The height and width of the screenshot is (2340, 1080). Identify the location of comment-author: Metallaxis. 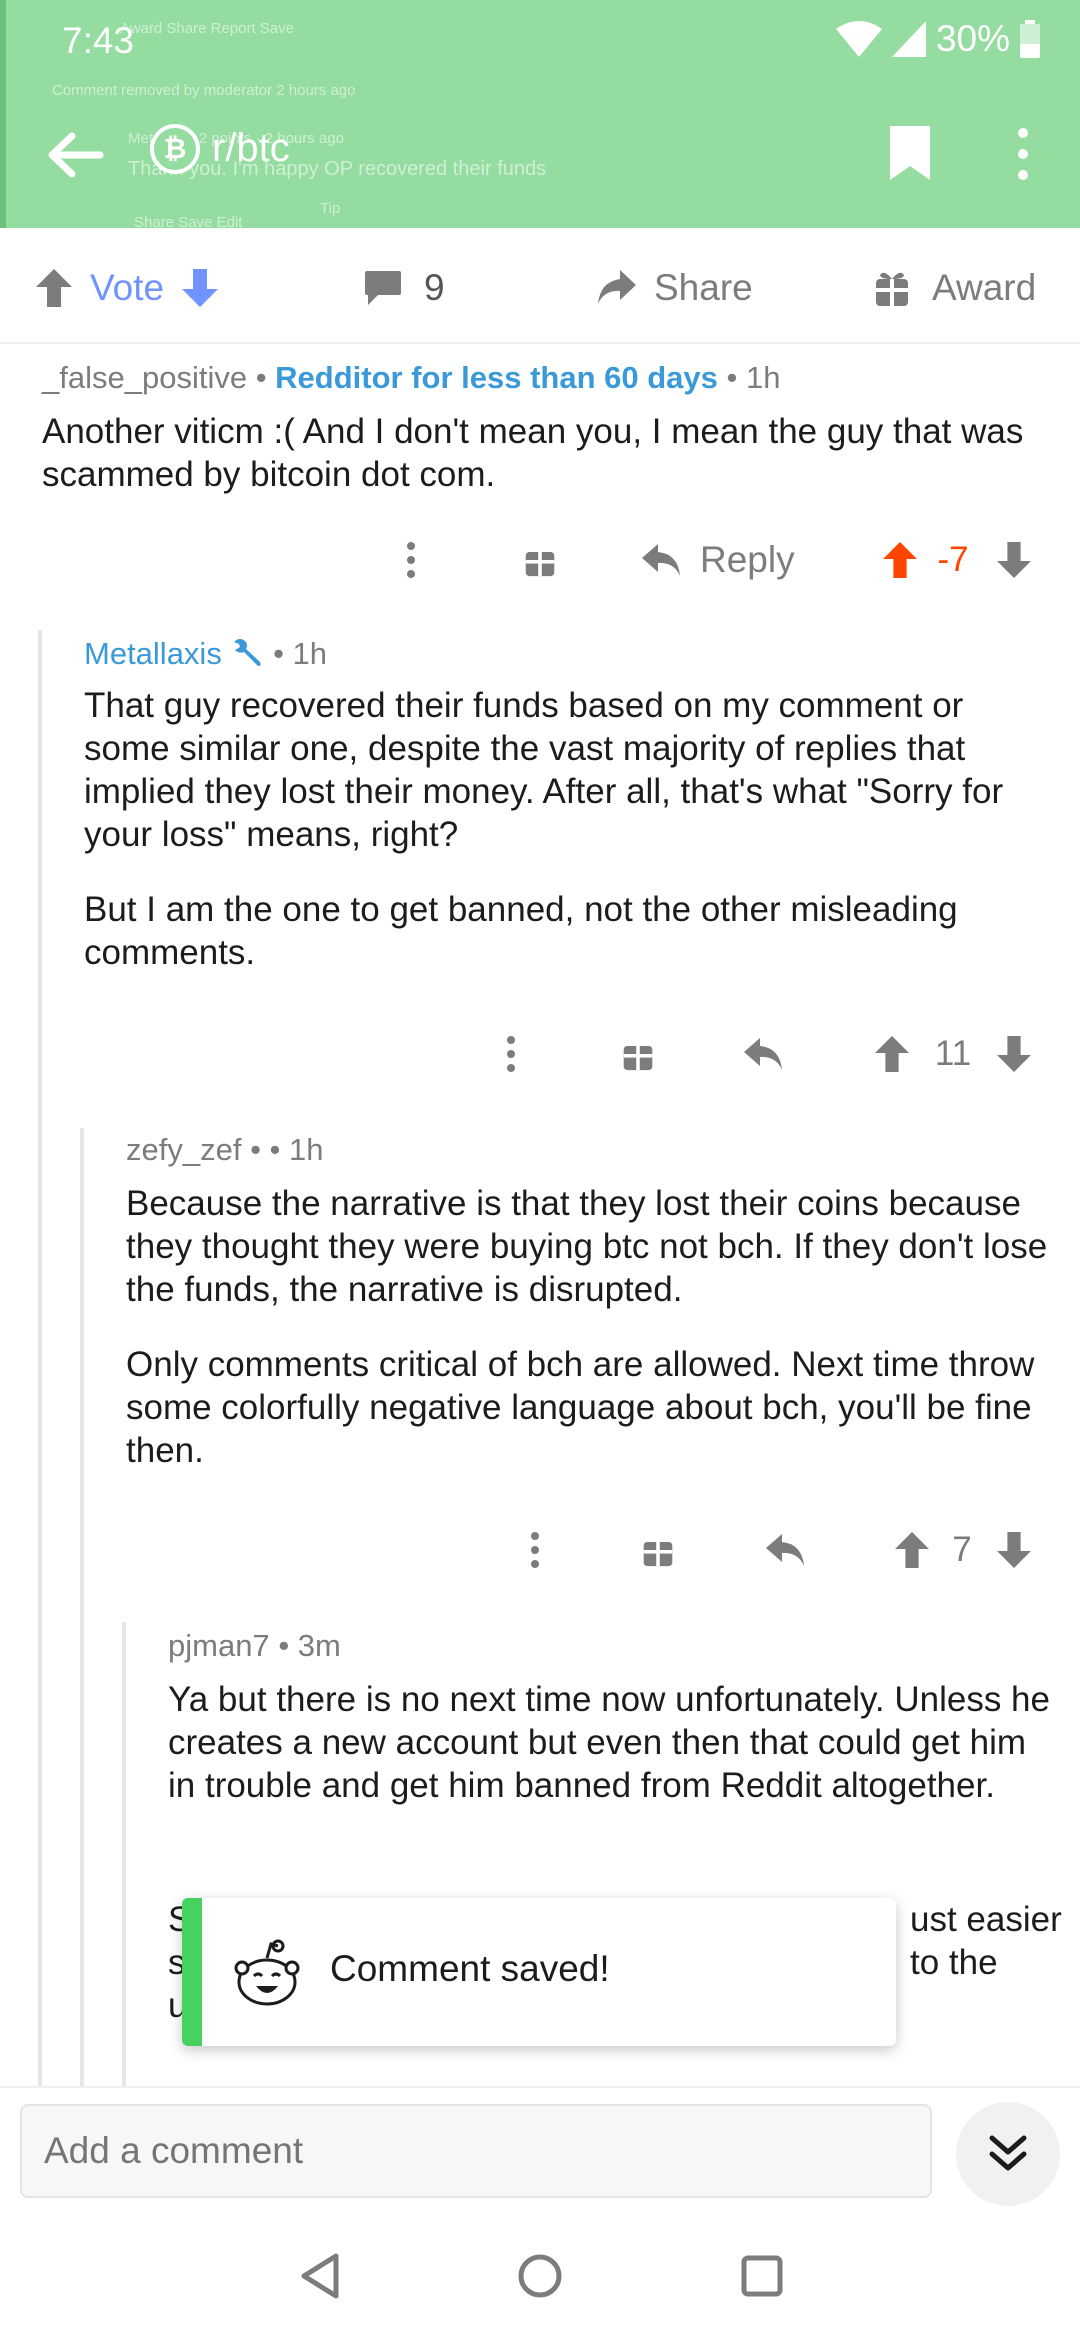
(153, 653).